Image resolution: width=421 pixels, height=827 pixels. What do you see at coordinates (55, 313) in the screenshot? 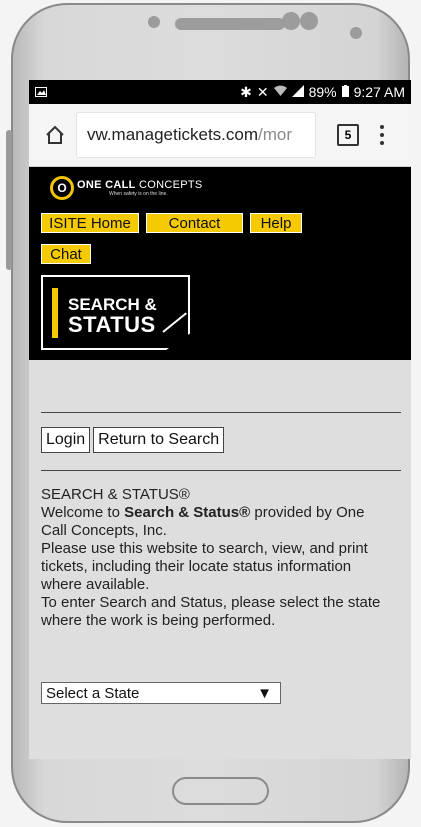
I see `badge-accent-bar` at bounding box center [55, 313].